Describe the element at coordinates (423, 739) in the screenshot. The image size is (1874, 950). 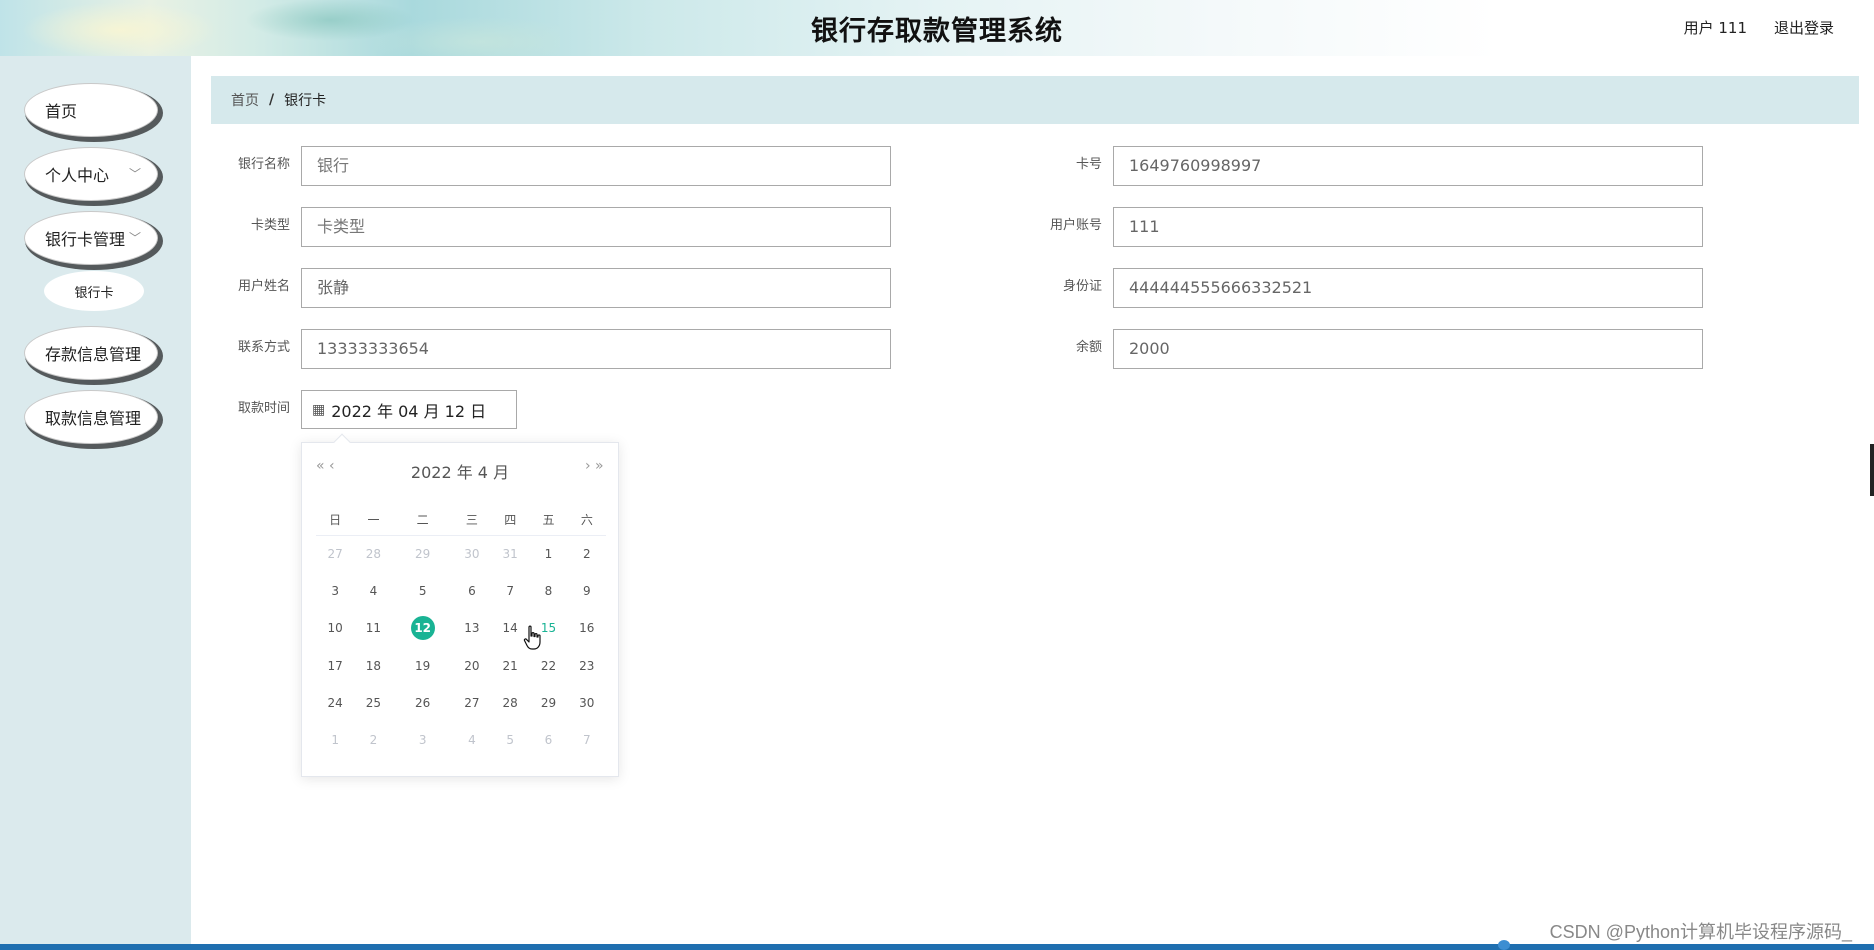
I see `date-cell-other-month: 3` at that location.